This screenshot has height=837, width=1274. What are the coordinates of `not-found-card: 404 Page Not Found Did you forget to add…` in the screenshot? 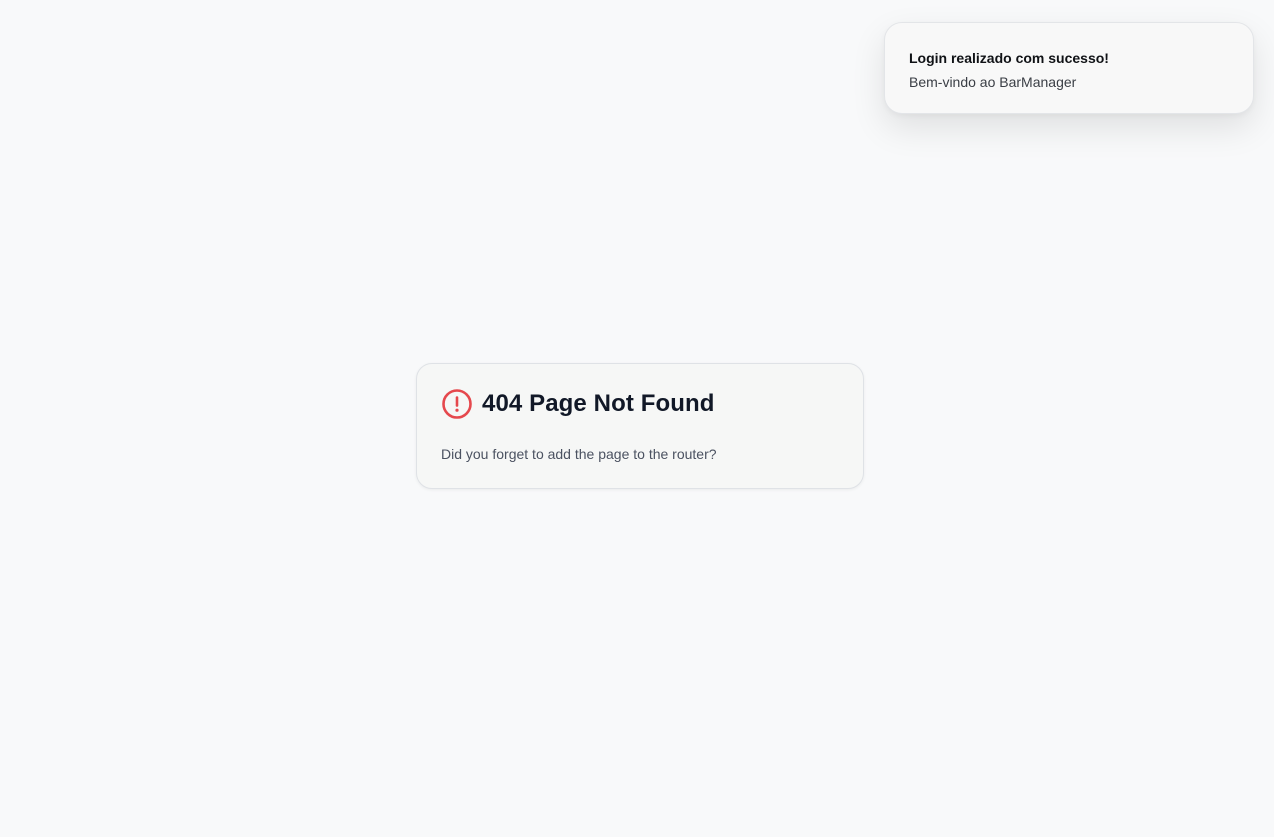 It's located at (640, 426).